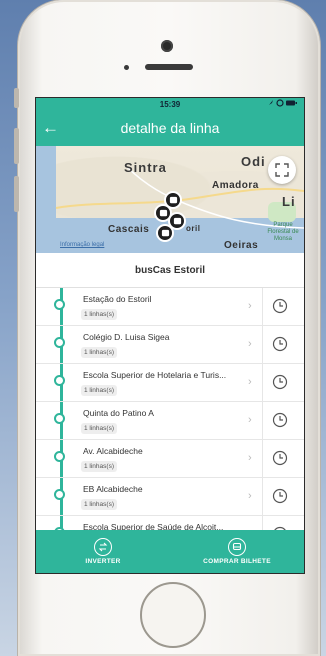  What do you see at coordinates (113, 489) in the screenshot?
I see `stop-name: EB Alcabideche` at bounding box center [113, 489].